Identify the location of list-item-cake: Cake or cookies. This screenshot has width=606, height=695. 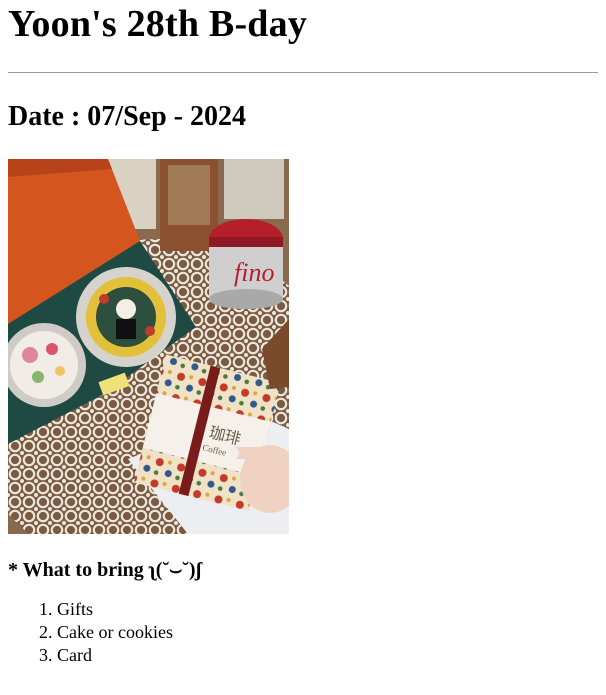
(327, 632).